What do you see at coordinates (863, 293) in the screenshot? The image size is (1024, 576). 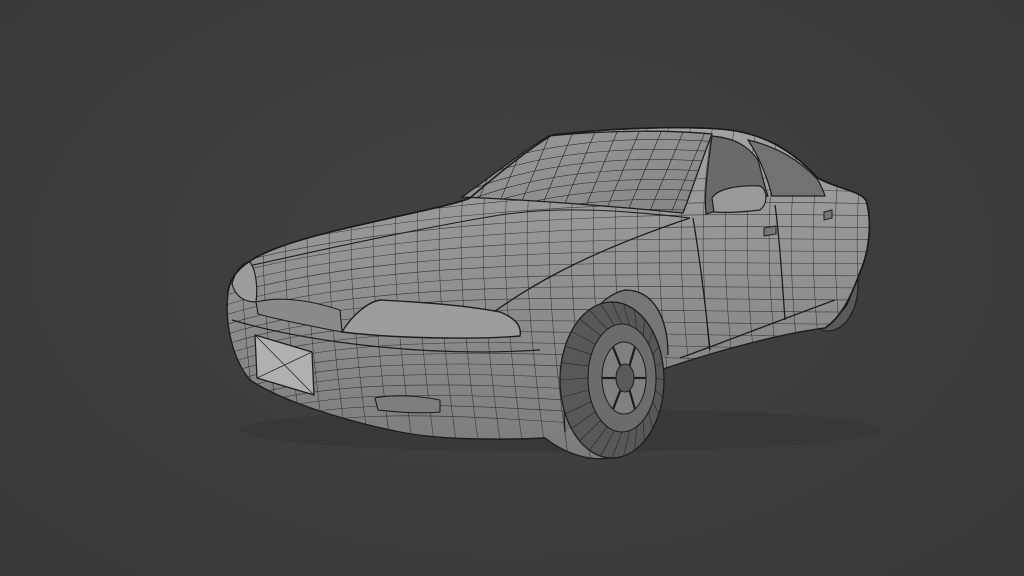 I see `mesh-edge` at bounding box center [863, 293].